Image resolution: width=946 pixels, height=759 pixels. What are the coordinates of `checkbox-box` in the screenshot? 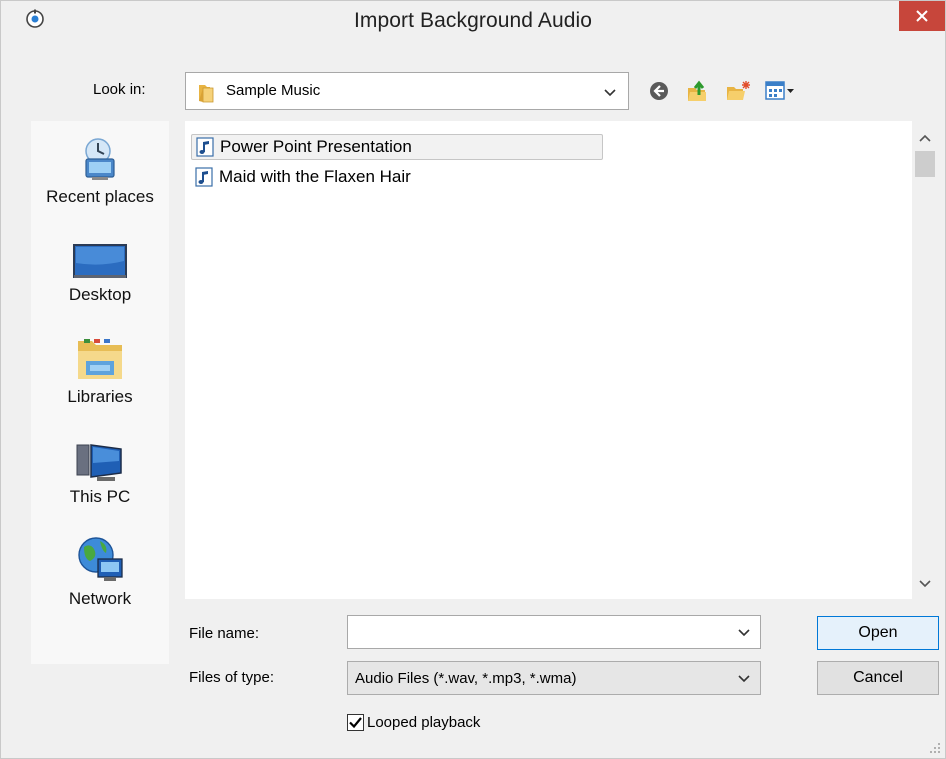 It's located at (355, 722).